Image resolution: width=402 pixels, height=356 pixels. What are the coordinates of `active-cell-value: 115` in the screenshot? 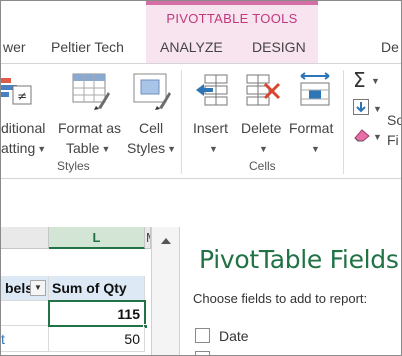 It's located at (97, 313).